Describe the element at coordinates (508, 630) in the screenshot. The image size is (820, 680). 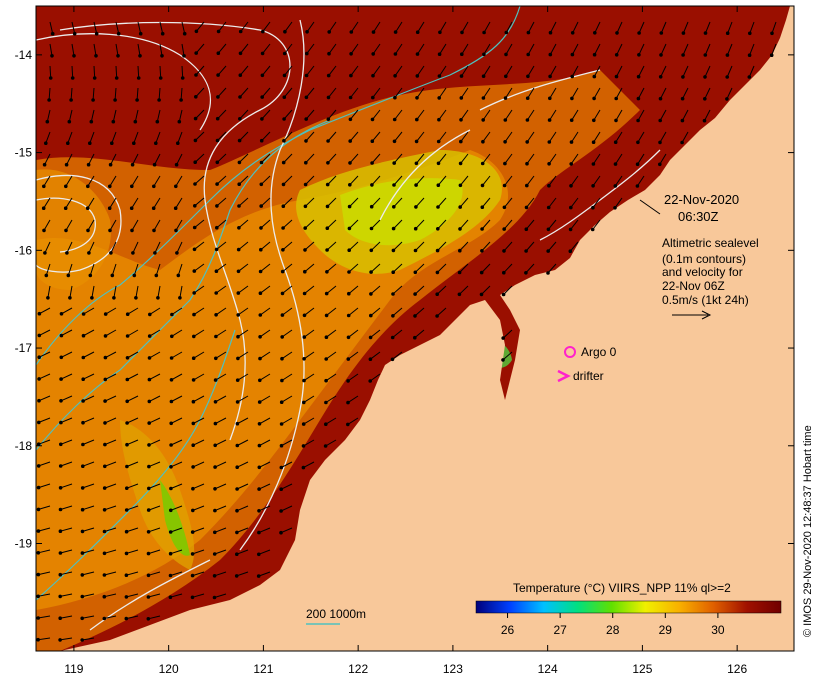
I see `colorbar-tick-label: 26` at that location.